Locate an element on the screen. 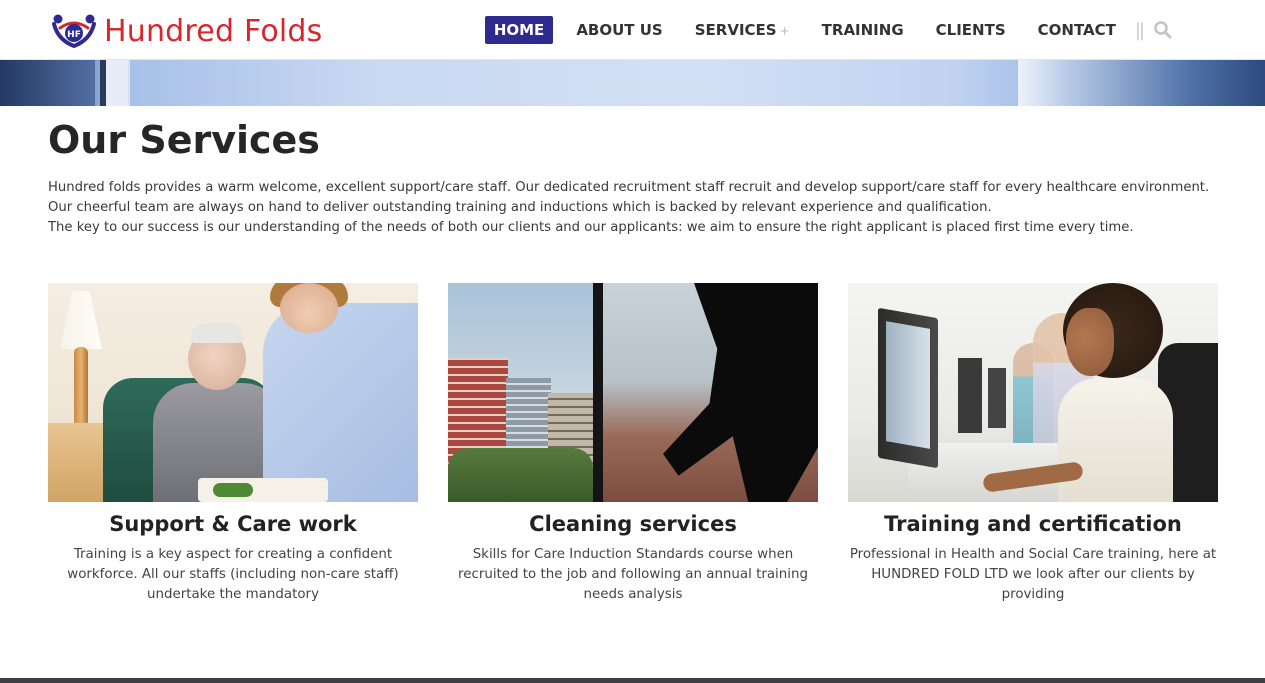 This screenshot has height=683, width=1265. submenu-plus-icon: + is located at coordinates (784, 31).